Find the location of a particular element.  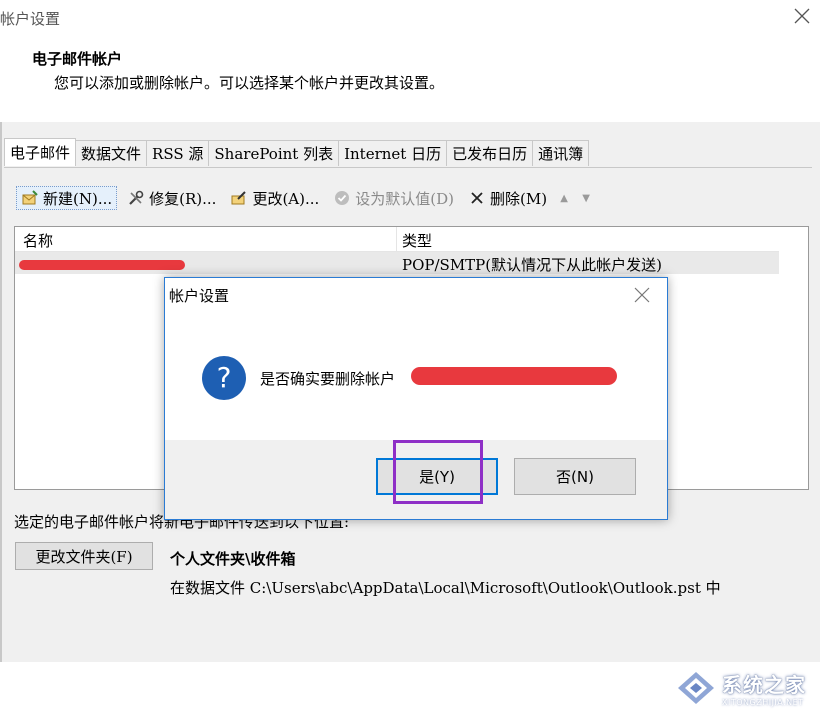

dialog-close-icon is located at coordinates (642, 295).